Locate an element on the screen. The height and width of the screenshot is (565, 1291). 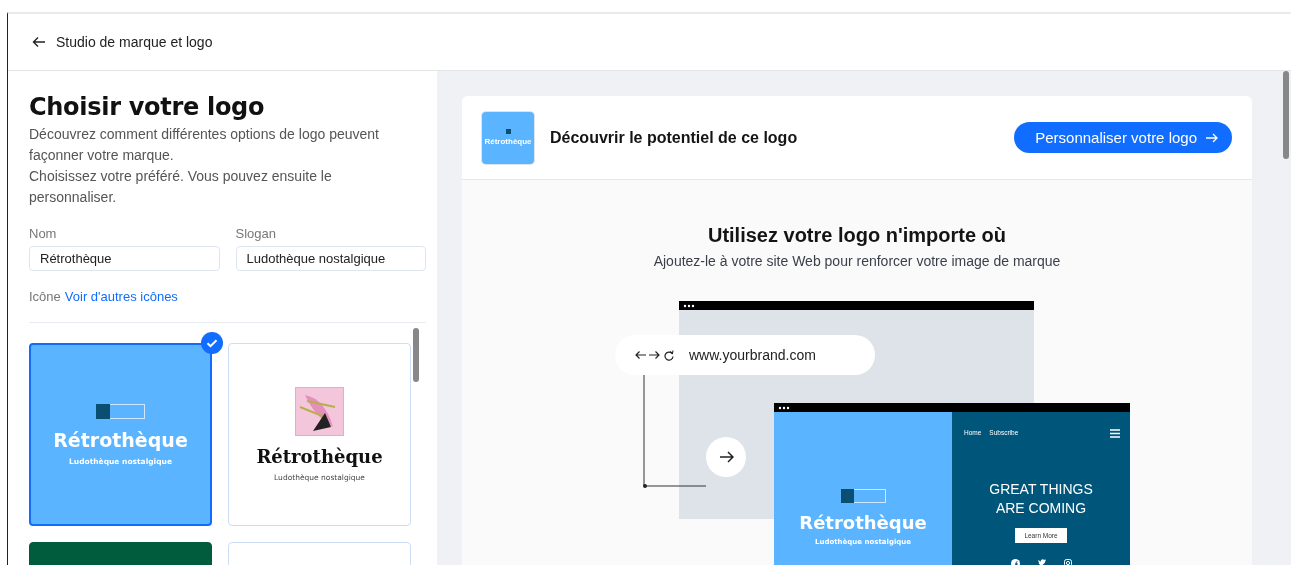
section-heading: Utilisez votre logo n'importe où is located at coordinates (857, 235).